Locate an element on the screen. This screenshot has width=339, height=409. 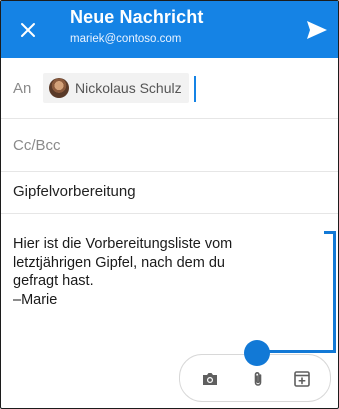
text-cursor is located at coordinates (195, 89).